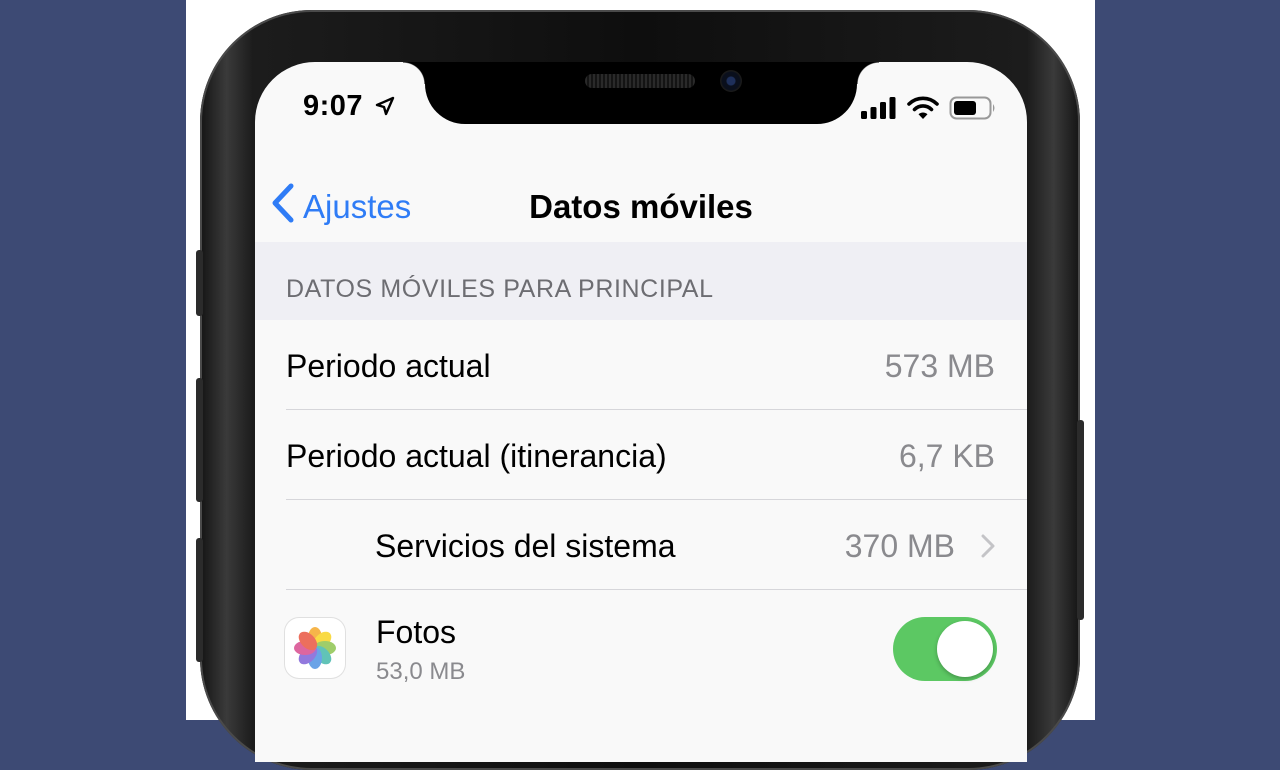 The image size is (1280, 770). What do you see at coordinates (868, 73) in the screenshot?
I see `notch-corner-right` at bounding box center [868, 73].